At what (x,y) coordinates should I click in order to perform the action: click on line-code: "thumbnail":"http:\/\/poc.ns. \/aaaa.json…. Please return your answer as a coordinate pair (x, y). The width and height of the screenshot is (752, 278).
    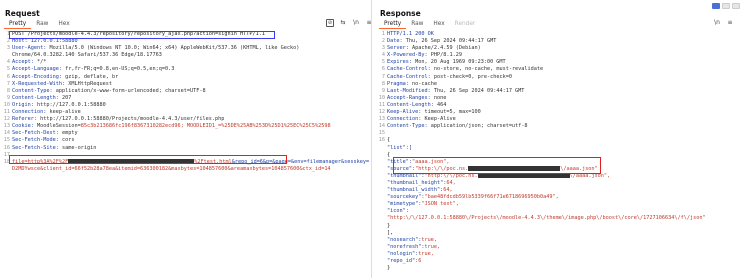
    Looking at the image, I should click on (498, 176).